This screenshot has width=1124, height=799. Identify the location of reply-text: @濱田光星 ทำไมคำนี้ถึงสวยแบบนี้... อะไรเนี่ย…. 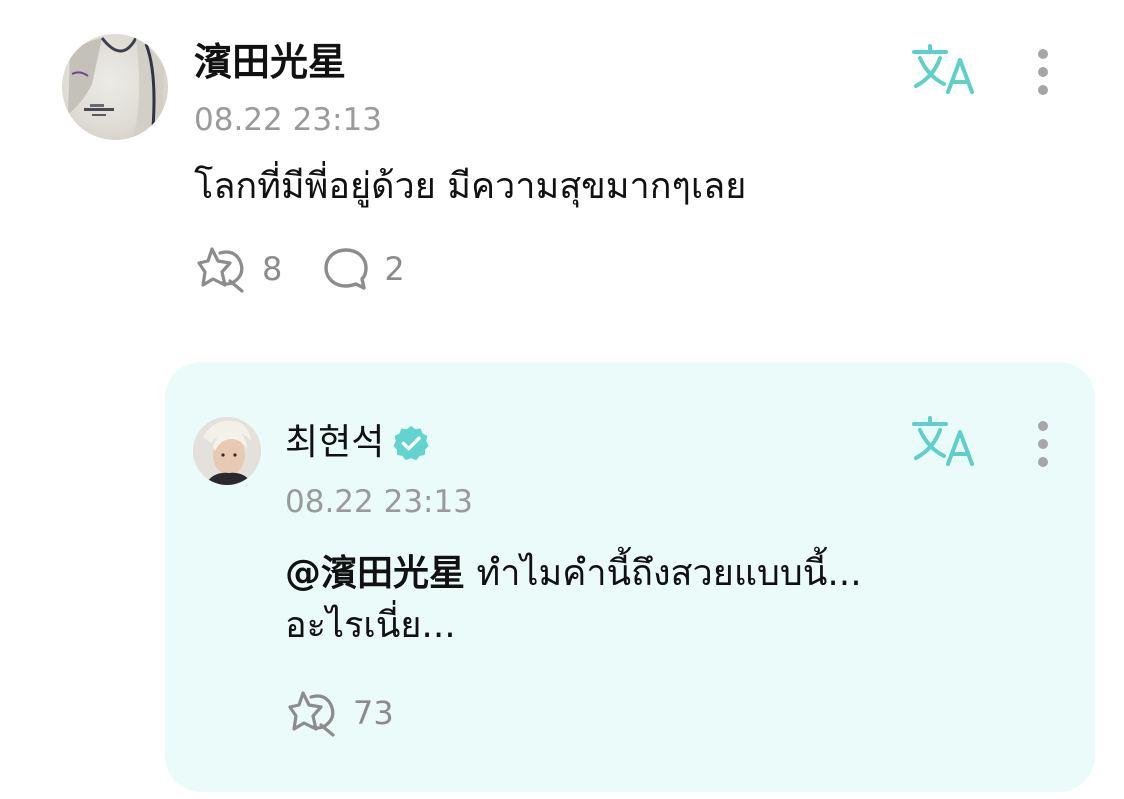
(665, 600).